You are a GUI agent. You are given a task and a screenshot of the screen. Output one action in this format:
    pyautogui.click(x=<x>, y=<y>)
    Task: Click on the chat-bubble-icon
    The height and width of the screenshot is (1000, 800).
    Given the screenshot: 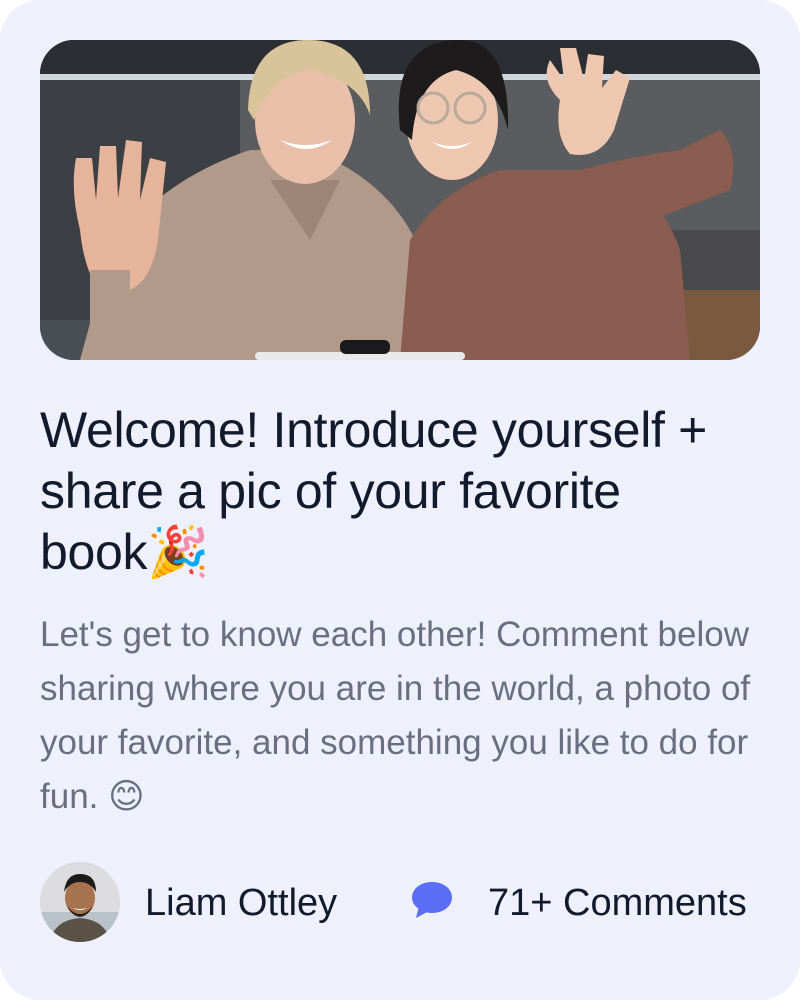 What is the action you would take?
    pyautogui.click(x=432, y=900)
    